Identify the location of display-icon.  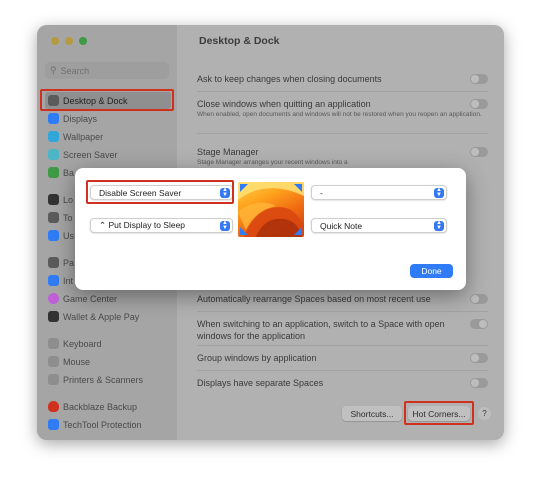
(53, 118).